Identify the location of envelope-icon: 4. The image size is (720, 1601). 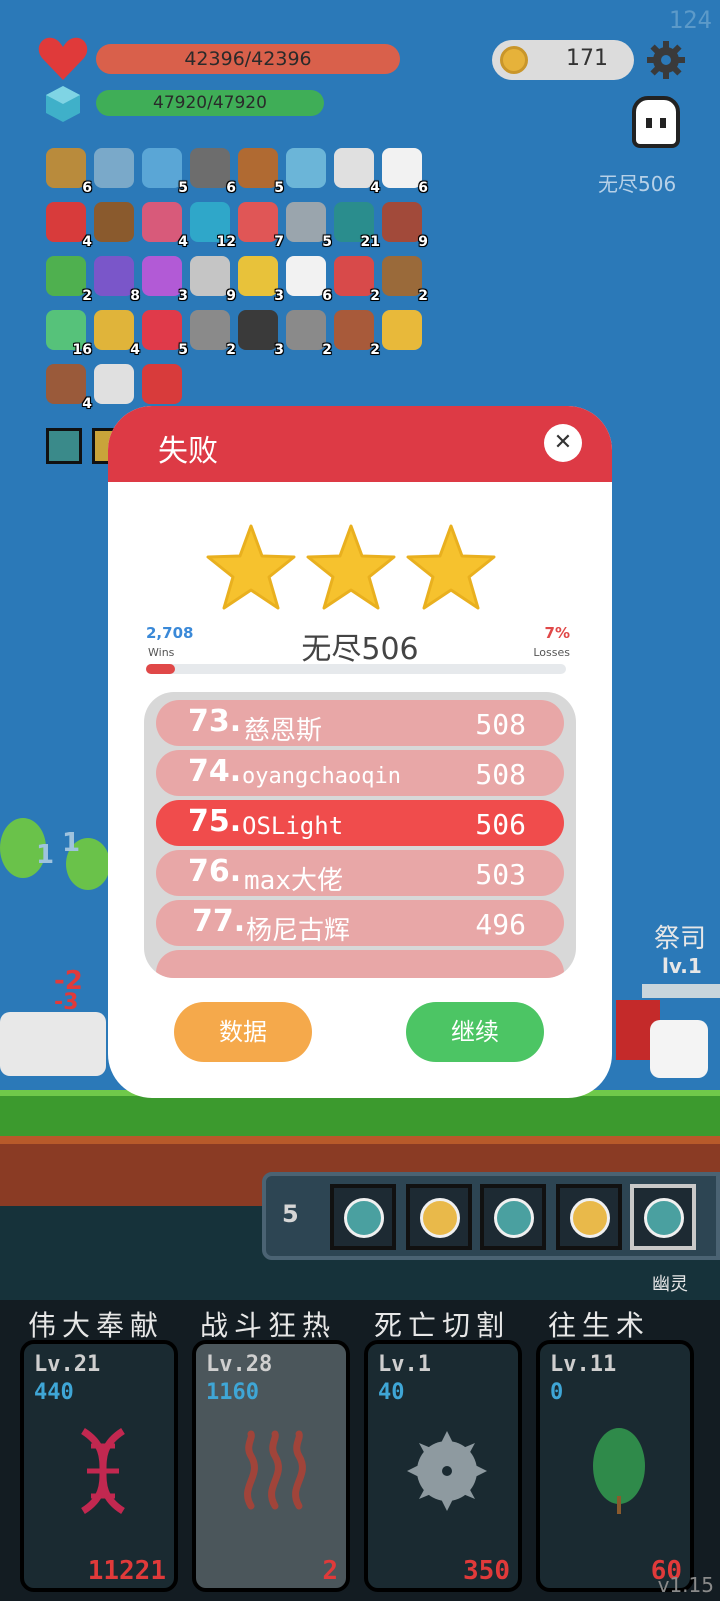
(357, 172).